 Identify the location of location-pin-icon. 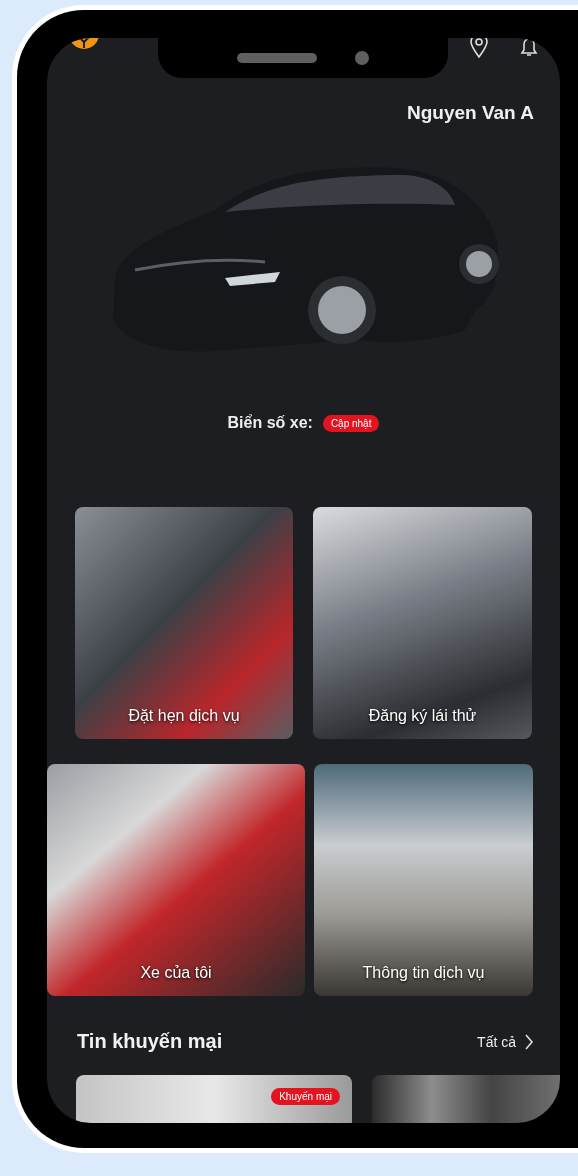
(479, 48).